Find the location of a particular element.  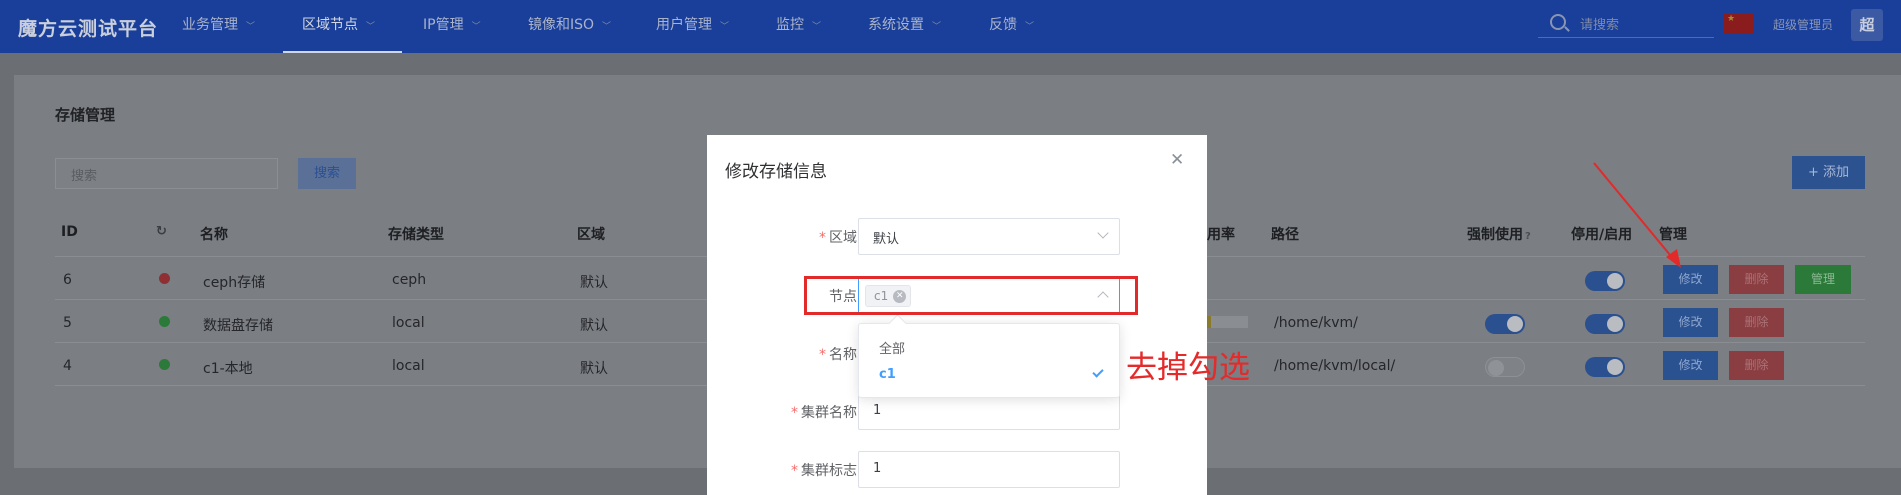

cluster-name-label: * 集群名称 is located at coordinates (824, 413).